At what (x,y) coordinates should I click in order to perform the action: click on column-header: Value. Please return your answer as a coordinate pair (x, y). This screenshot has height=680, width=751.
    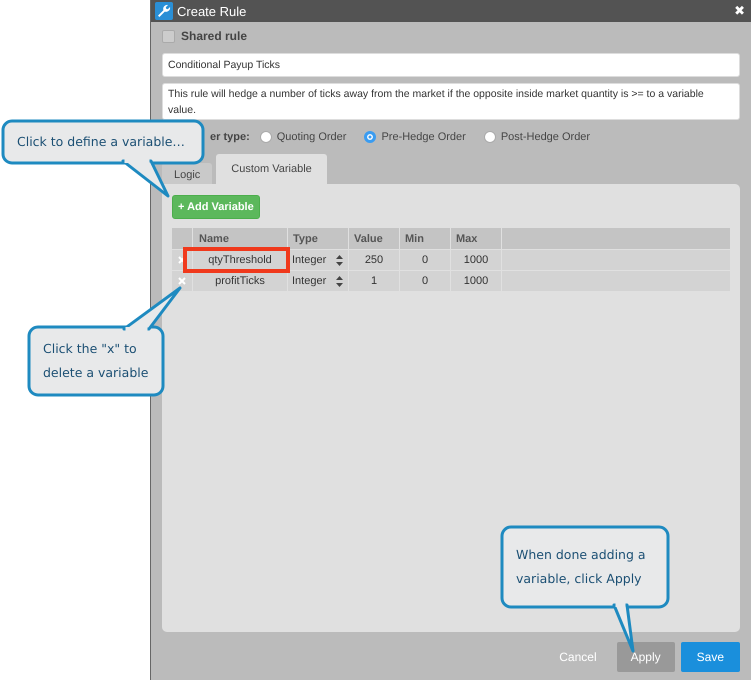
    Looking at the image, I should click on (374, 238).